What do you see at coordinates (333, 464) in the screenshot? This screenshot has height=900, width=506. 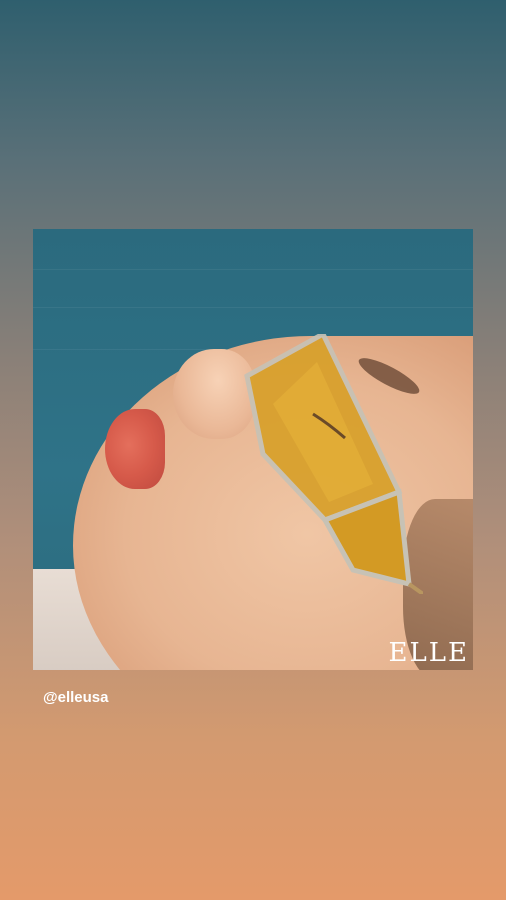 I see `sunglasses-icon` at bounding box center [333, 464].